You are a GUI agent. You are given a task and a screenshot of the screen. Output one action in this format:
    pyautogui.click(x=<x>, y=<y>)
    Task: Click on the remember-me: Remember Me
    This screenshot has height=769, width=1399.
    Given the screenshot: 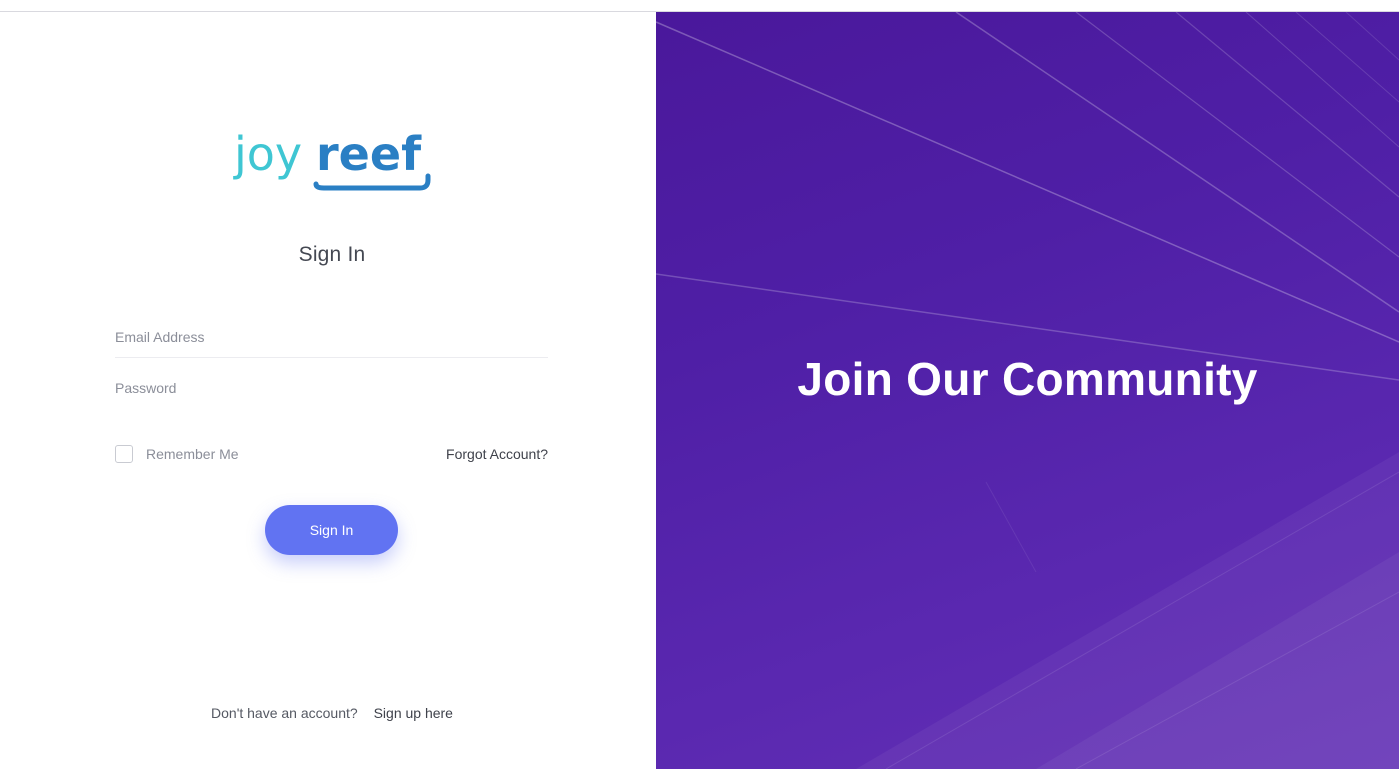 What is the action you would take?
    pyautogui.click(x=177, y=454)
    